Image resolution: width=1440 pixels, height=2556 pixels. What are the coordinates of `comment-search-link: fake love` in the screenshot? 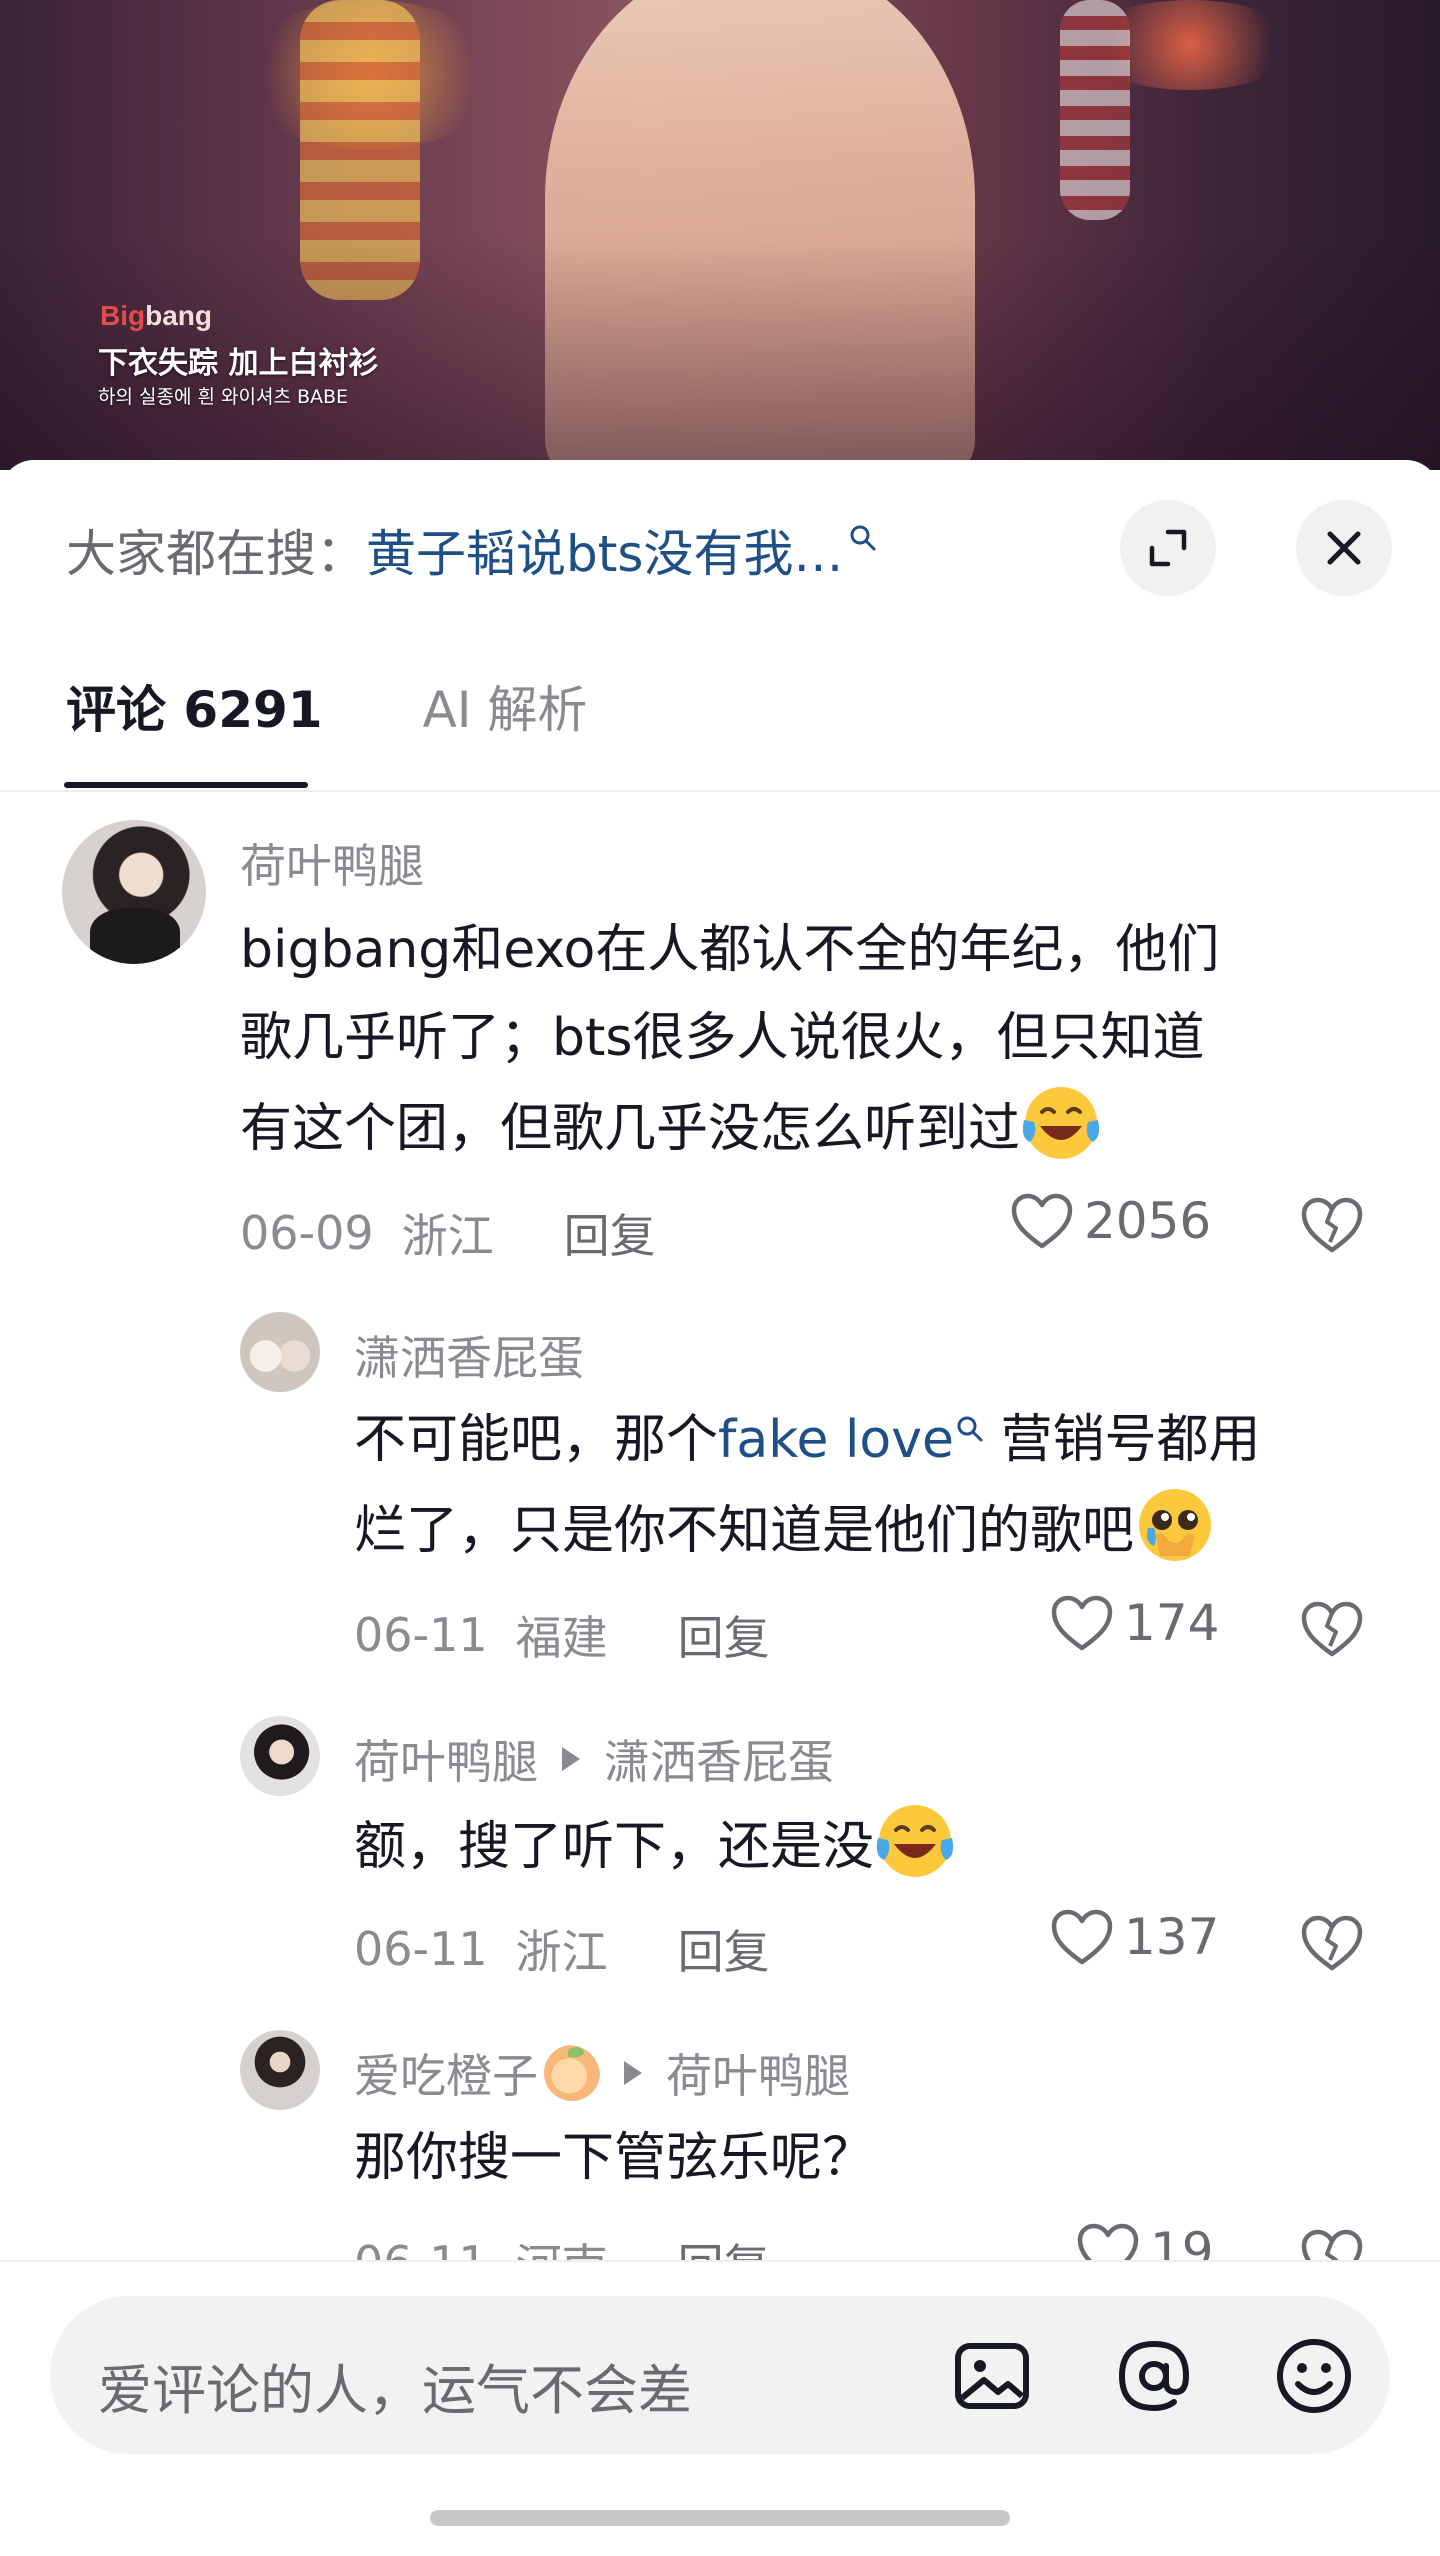 It's located at (836, 1440).